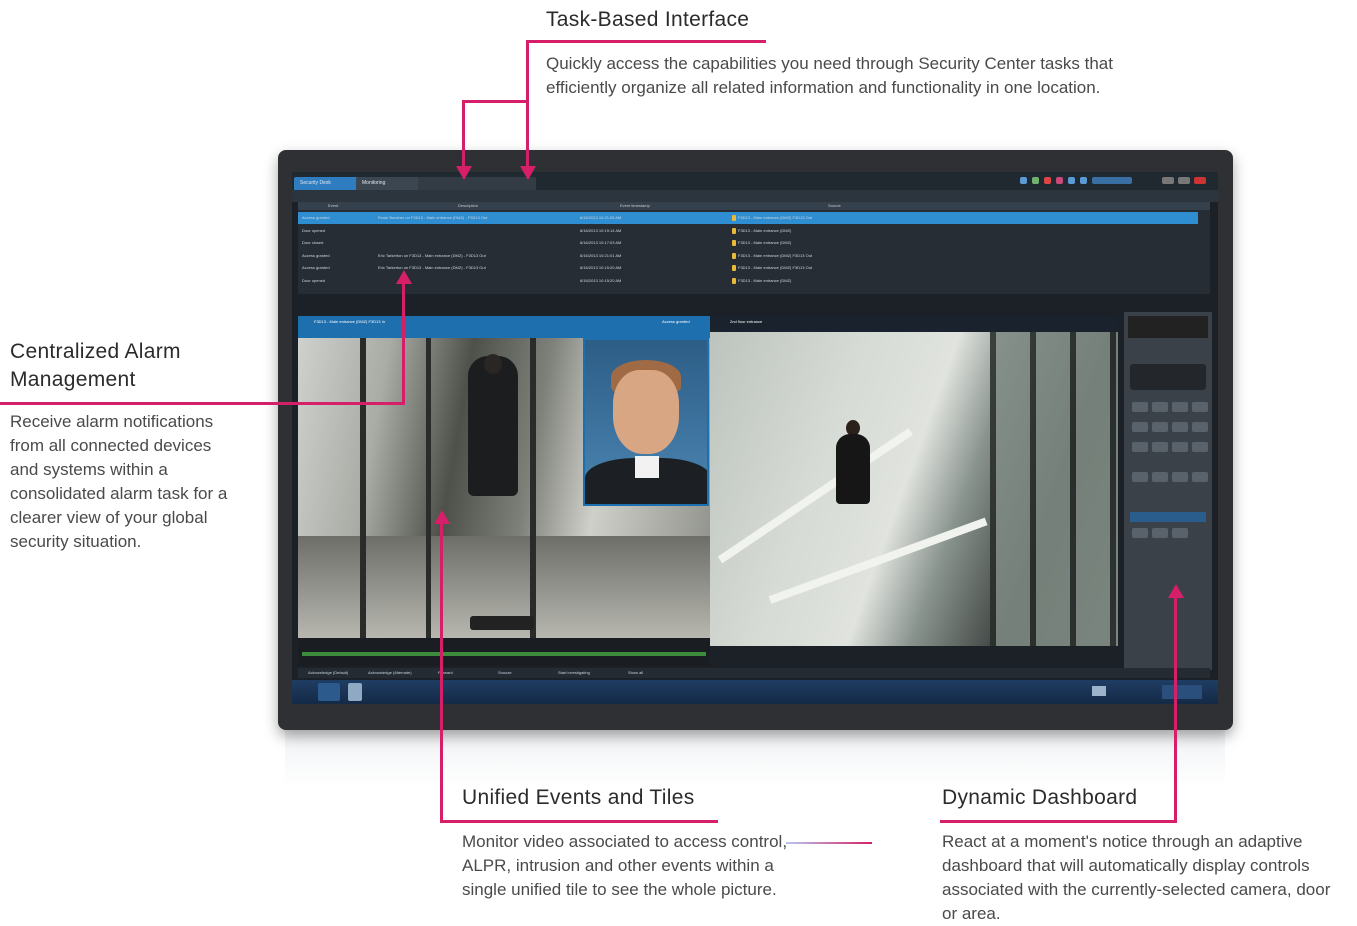 Image resolution: width=1357 pixels, height=926 pixels. What do you see at coordinates (635, 205) in the screenshot?
I see `column-header: Event timestamp` at bounding box center [635, 205].